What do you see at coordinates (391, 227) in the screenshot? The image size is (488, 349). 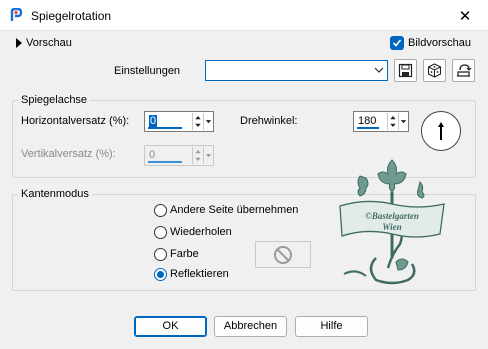 I see `watermark-line2: Wien` at bounding box center [391, 227].